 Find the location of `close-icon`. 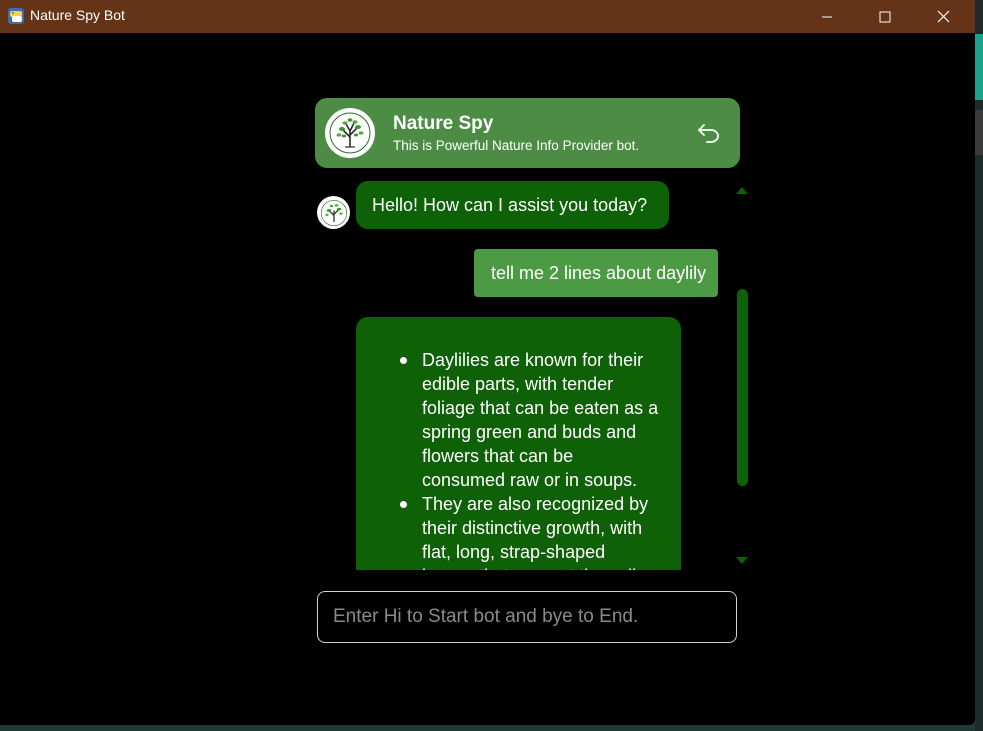

close-icon is located at coordinates (943, 16).